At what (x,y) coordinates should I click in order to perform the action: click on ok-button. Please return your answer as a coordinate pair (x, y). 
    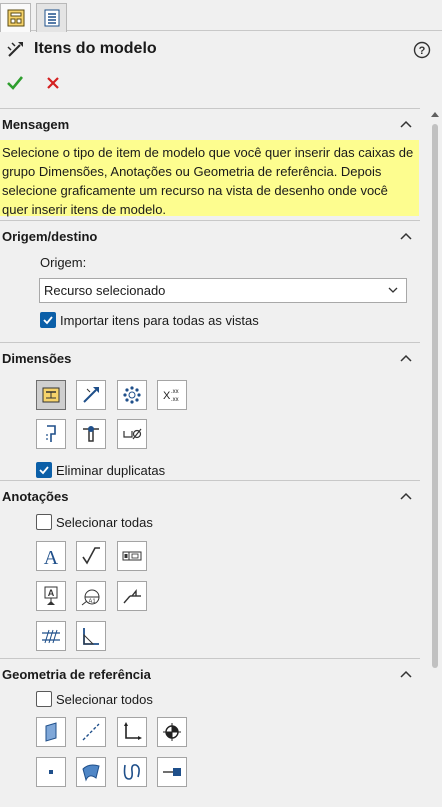
    Looking at the image, I should click on (15, 83).